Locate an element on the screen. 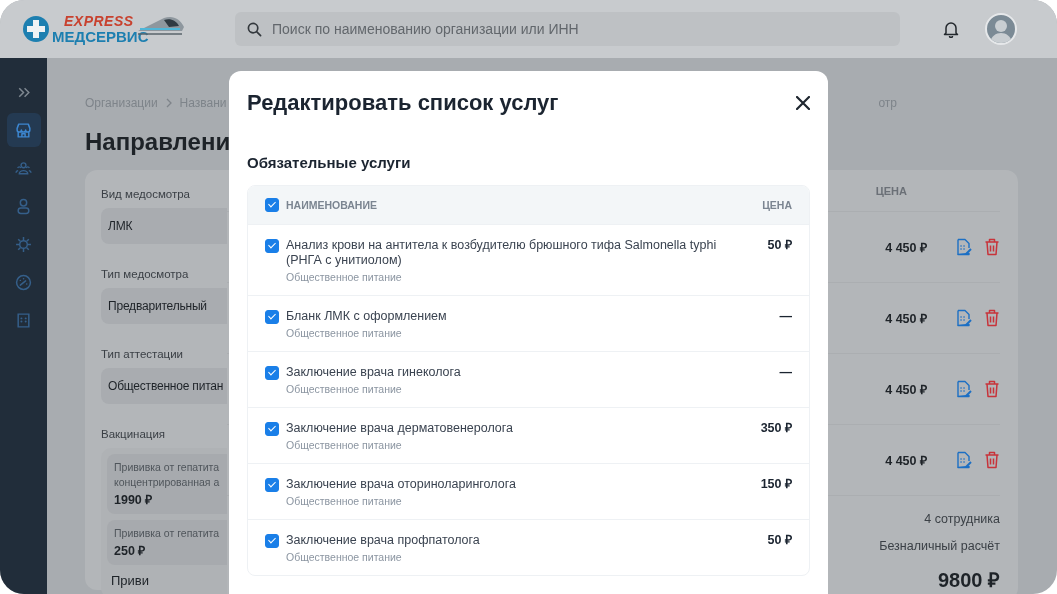 The image size is (1057, 594). vaccine-card: Прививка от гепатита 250 ₽ is located at coordinates (167, 542).